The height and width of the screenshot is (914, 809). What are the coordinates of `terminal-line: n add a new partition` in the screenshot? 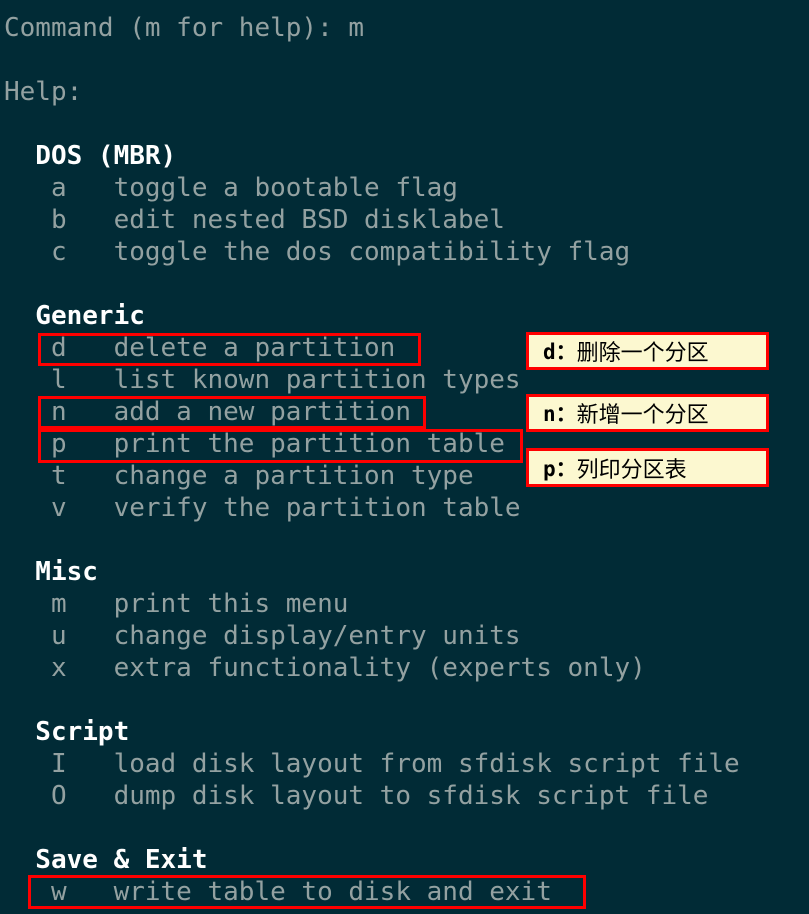 It's located at (207, 412).